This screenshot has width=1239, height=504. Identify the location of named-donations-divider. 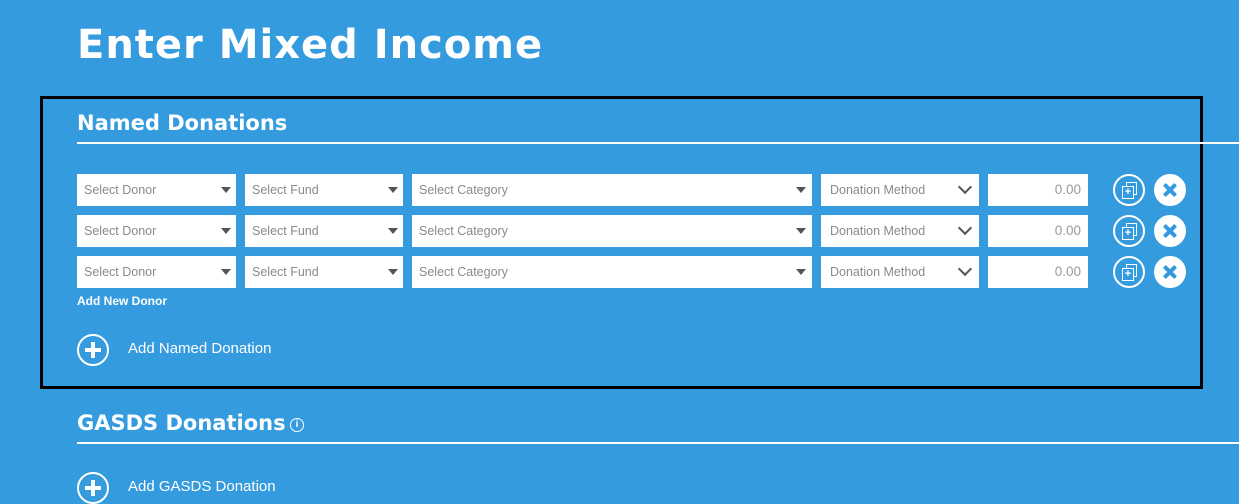
(658, 143).